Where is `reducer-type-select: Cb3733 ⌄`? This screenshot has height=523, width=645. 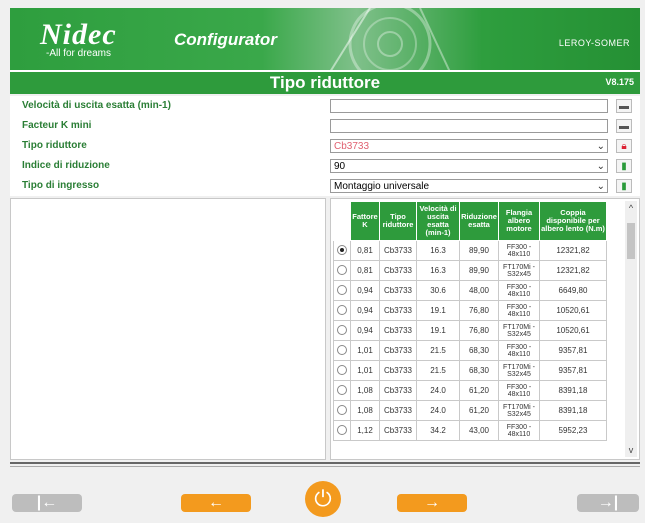 reducer-type-select: Cb3733 ⌄ is located at coordinates (469, 146).